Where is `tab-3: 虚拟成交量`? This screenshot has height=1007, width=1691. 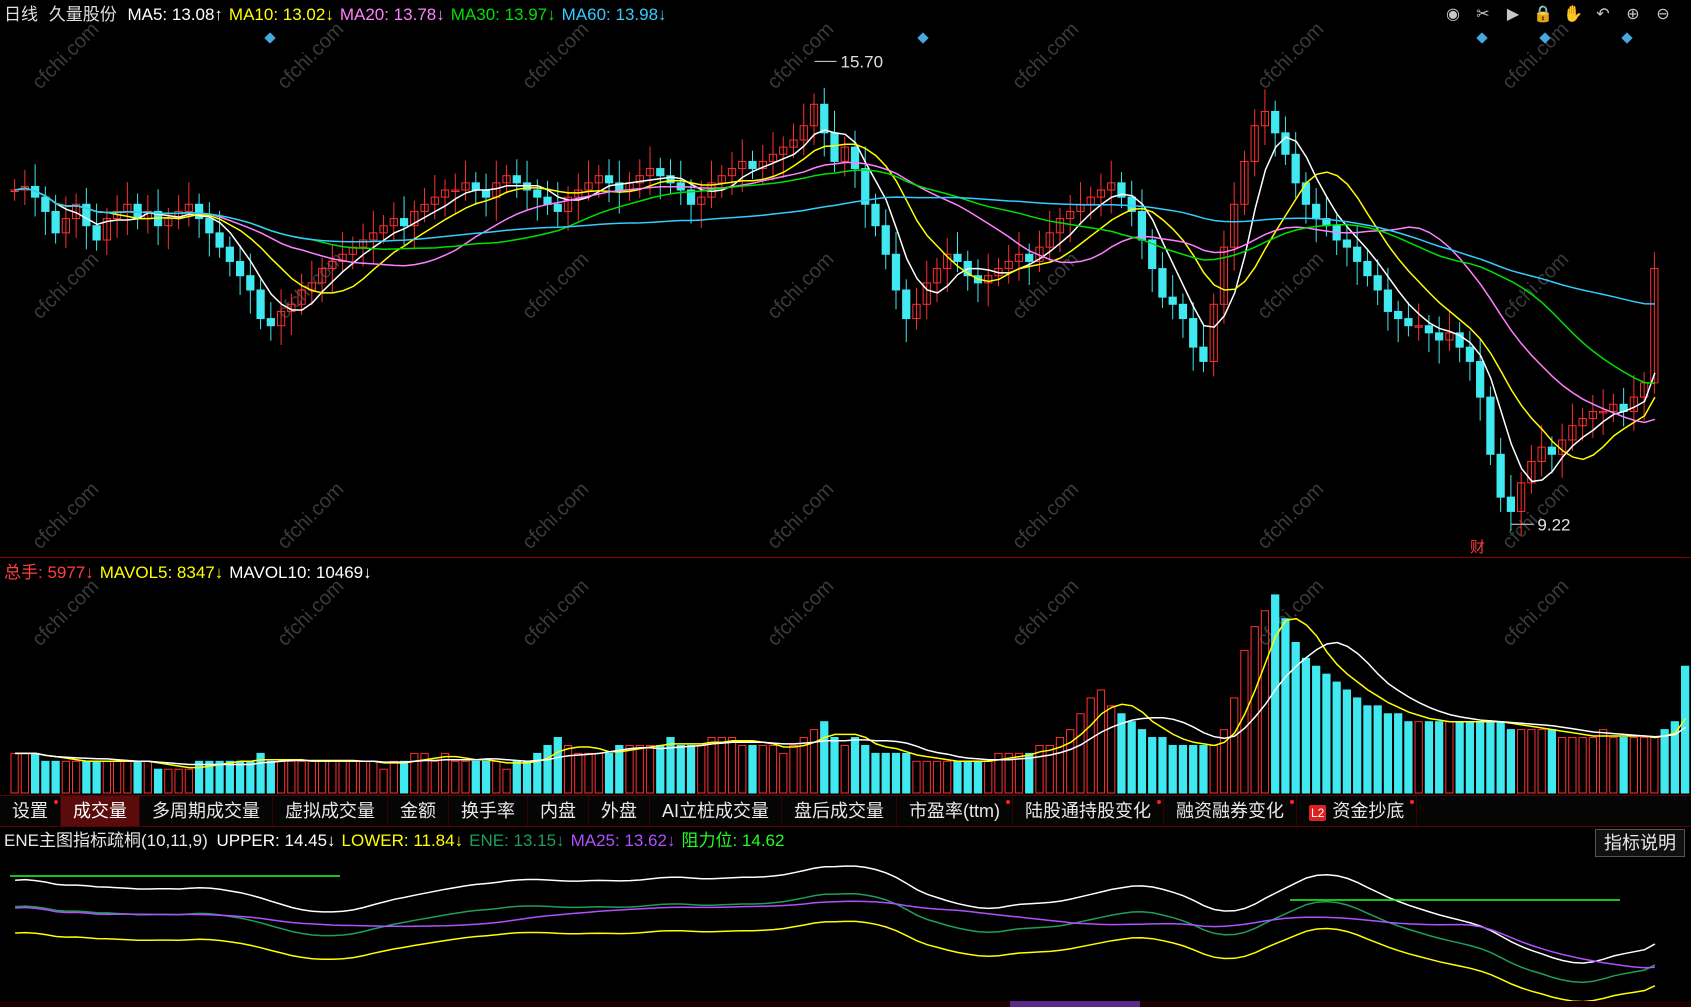 tab-3: 虚拟成交量 is located at coordinates (330, 811).